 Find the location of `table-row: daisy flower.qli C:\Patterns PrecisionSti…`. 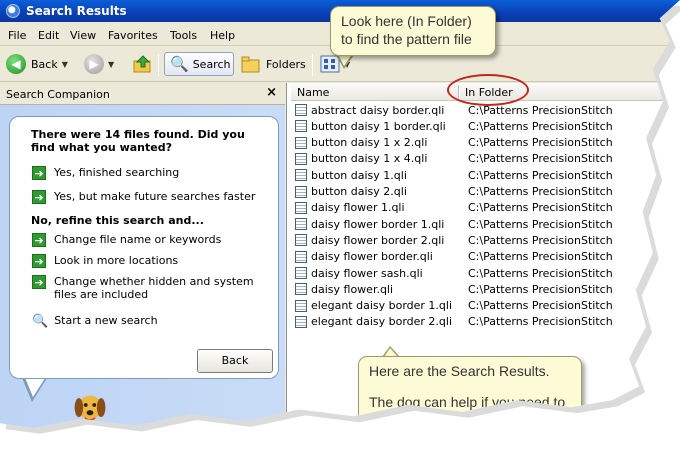

table-row: daisy flower.qli C:\Patterns PrecisionSti… is located at coordinates (487, 289).